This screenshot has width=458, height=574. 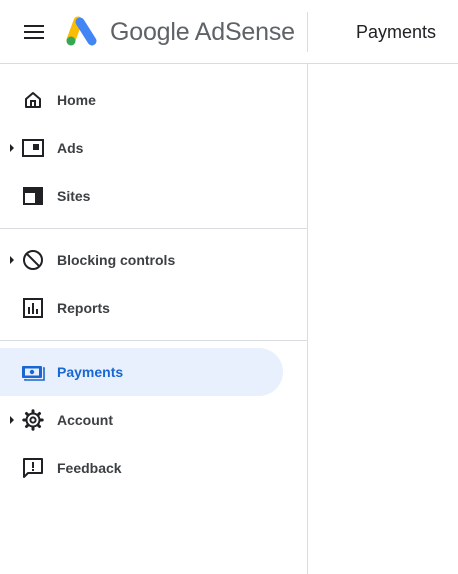 I want to click on sidebar-item-label: Account, so click(x=85, y=420).